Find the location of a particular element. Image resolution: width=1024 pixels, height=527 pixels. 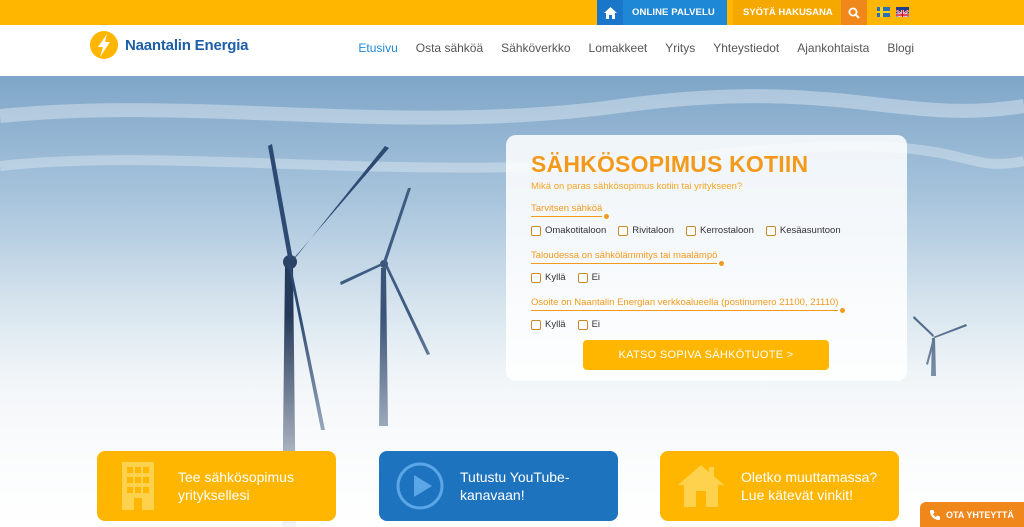

logo: Naantalin Energia is located at coordinates (169, 45).